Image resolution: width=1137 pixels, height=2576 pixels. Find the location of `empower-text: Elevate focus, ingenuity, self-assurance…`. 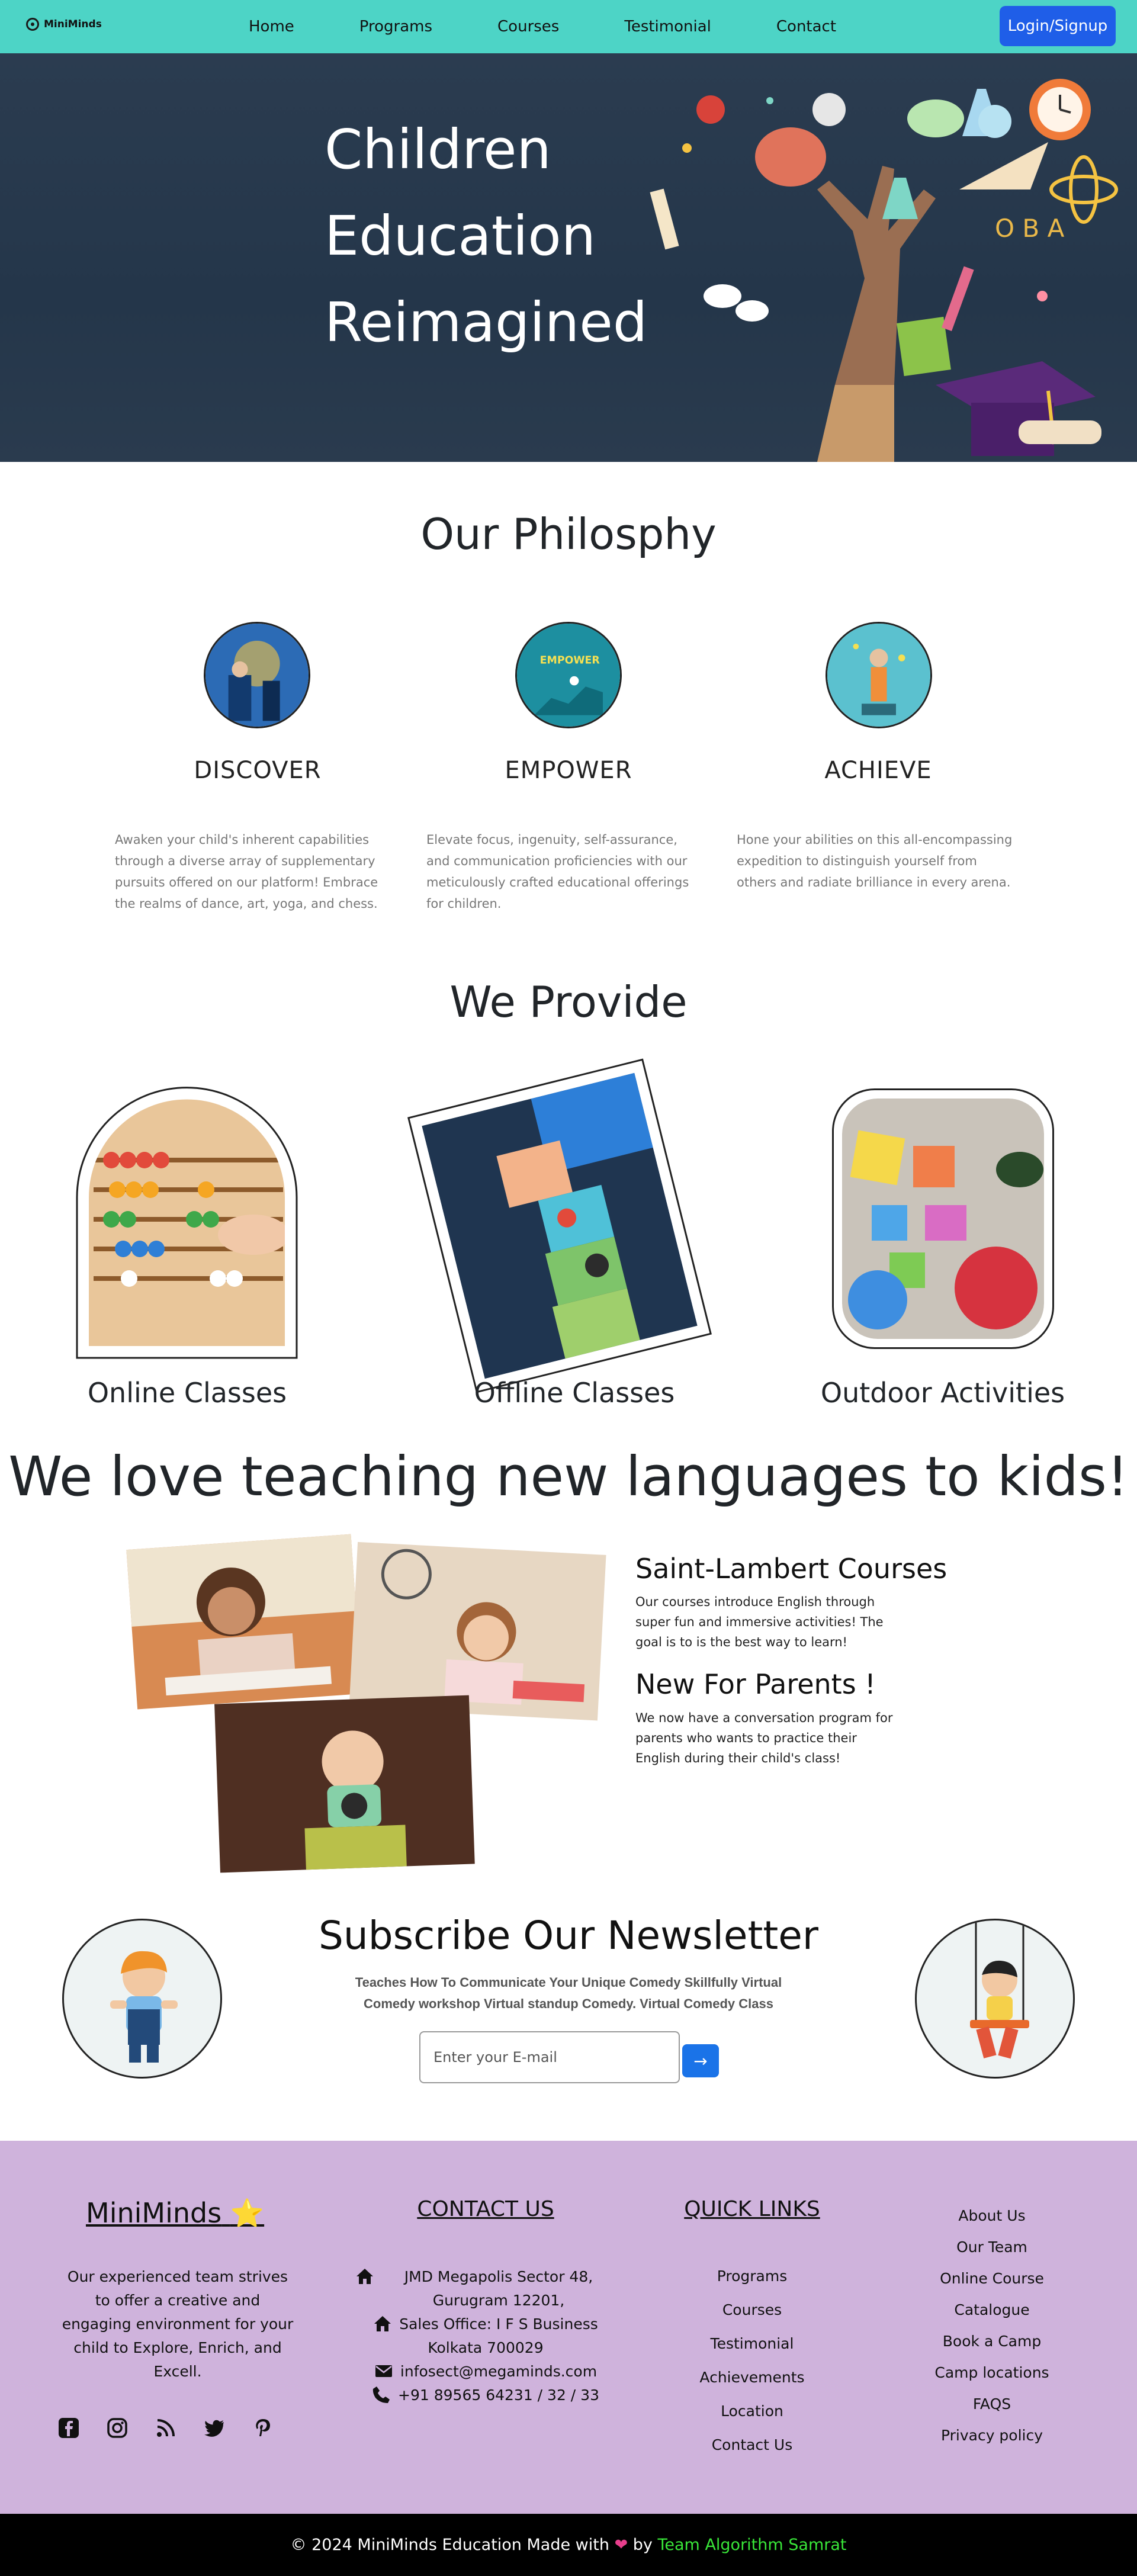

empower-text: Elevate focus, ingenuity, self-assurance… is located at coordinates (557, 872).